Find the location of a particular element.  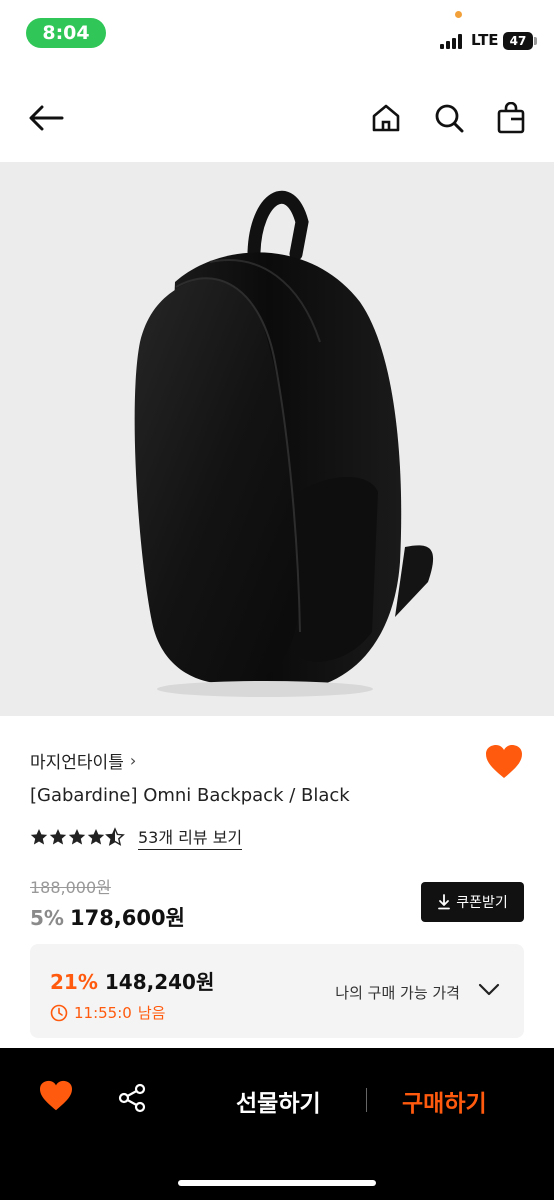

privacy-indicator-dot is located at coordinates (458, 14).